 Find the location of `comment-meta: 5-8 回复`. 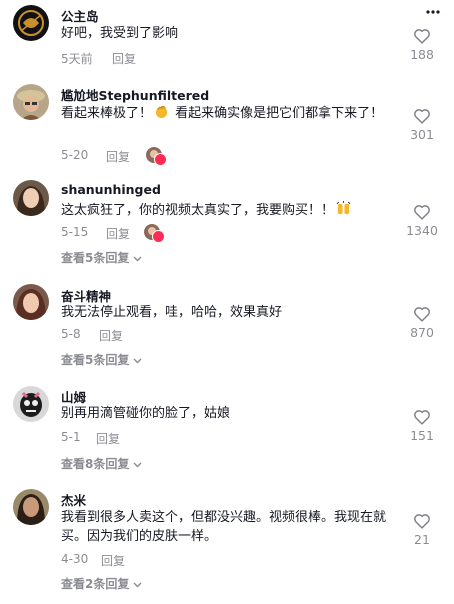

comment-meta: 5-8 回复 is located at coordinates (92, 335).